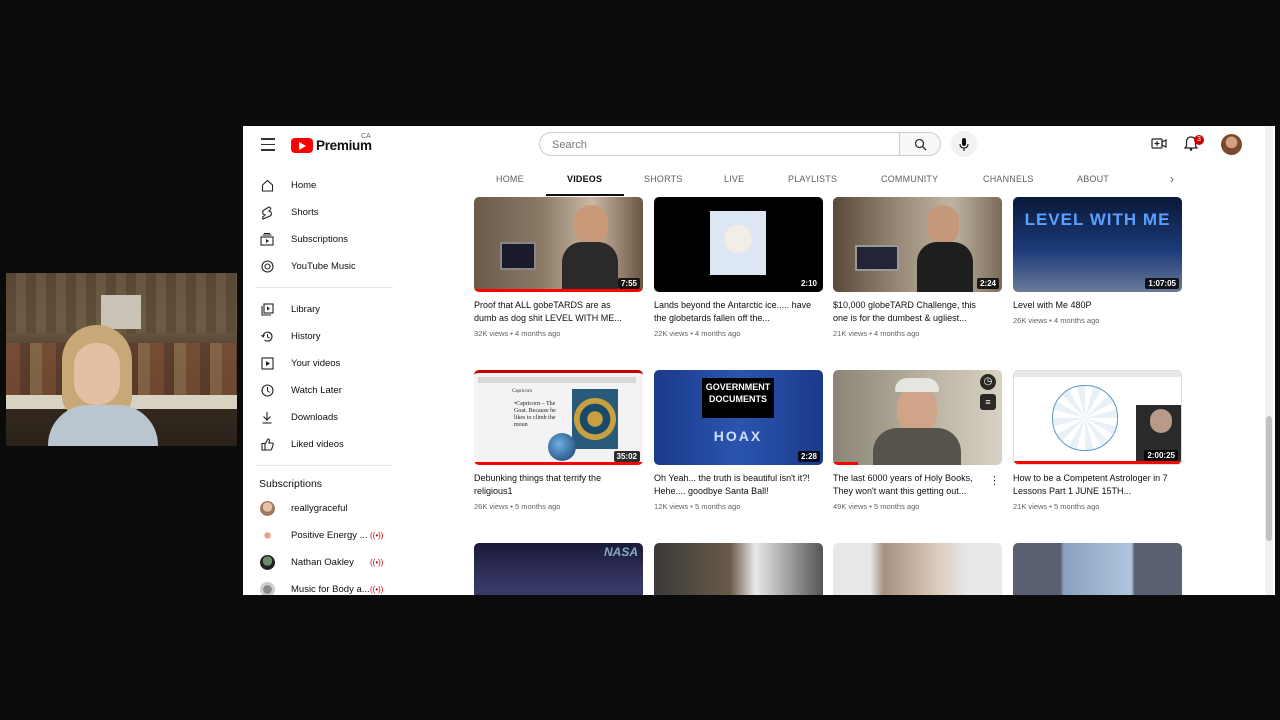 Image resolution: width=1280 pixels, height=720 pixels. Describe the element at coordinates (920, 144) in the screenshot. I see `search-button` at that location.